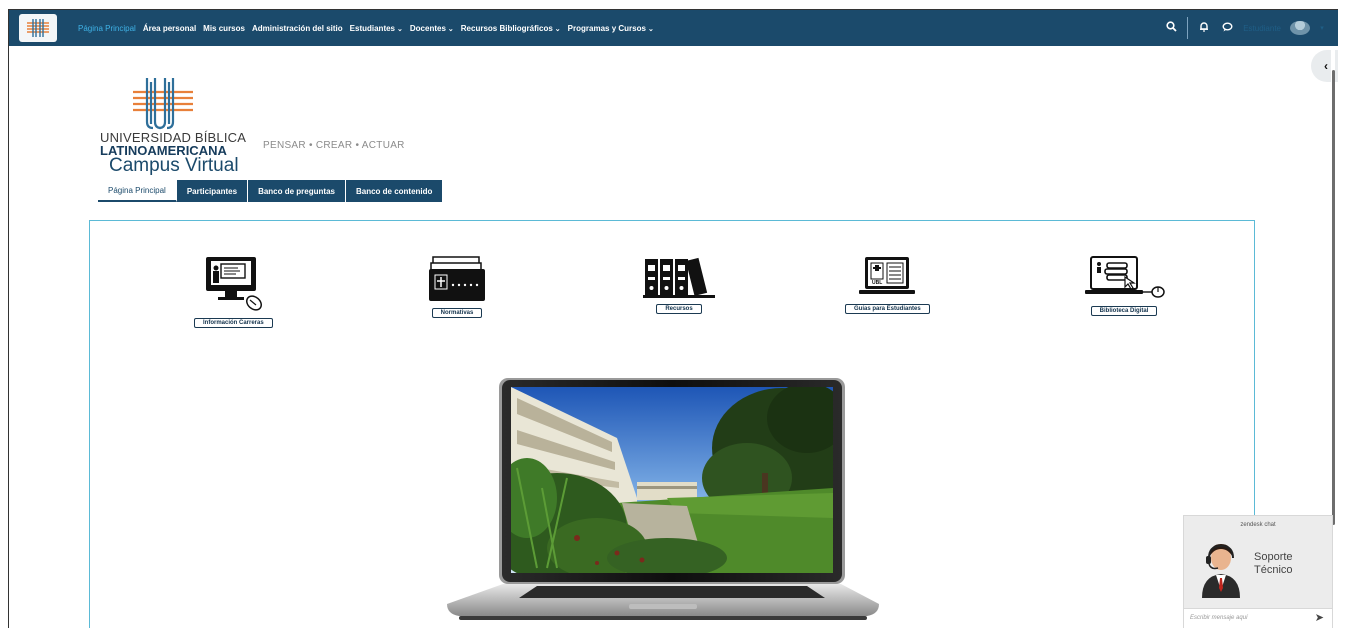  Describe the element at coordinates (1258, 525) in the screenshot. I see `chat-provider: zendesk chat` at that location.